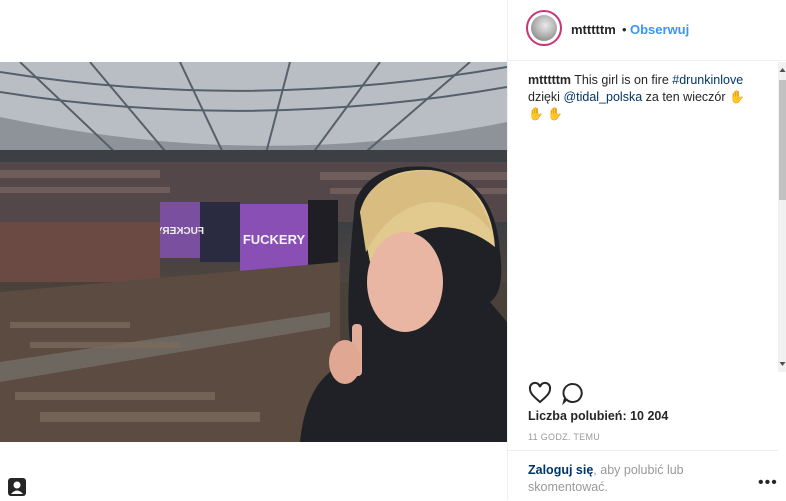  I want to click on post-timestamp: 11 GODZ. TEMU, so click(564, 437).